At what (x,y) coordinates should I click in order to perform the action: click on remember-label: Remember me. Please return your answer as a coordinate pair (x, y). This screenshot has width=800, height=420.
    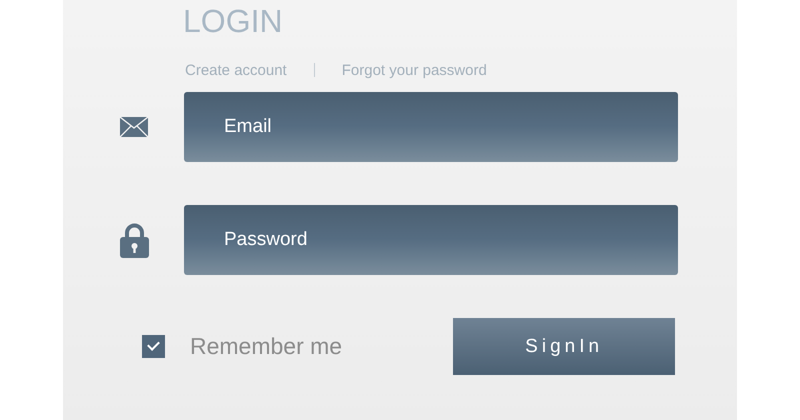
    Looking at the image, I should click on (266, 346).